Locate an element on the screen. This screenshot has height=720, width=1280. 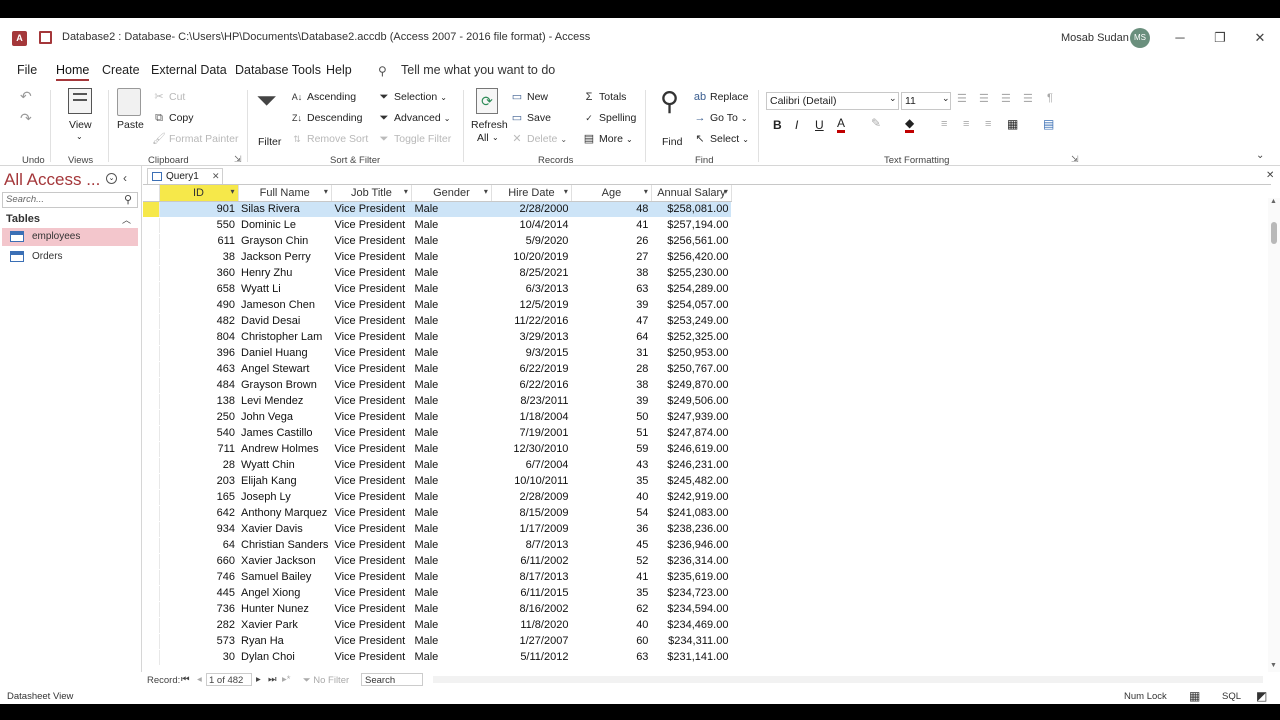
cell-full-name: Grayson Chin is located at coordinates (285, 241).